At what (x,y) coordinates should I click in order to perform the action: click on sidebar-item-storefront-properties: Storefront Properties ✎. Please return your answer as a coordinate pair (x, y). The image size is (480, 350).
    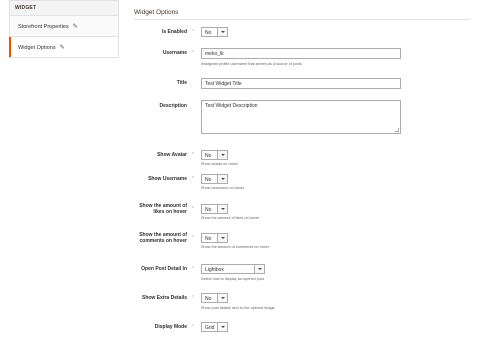
    Looking at the image, I should click on (64, 26).